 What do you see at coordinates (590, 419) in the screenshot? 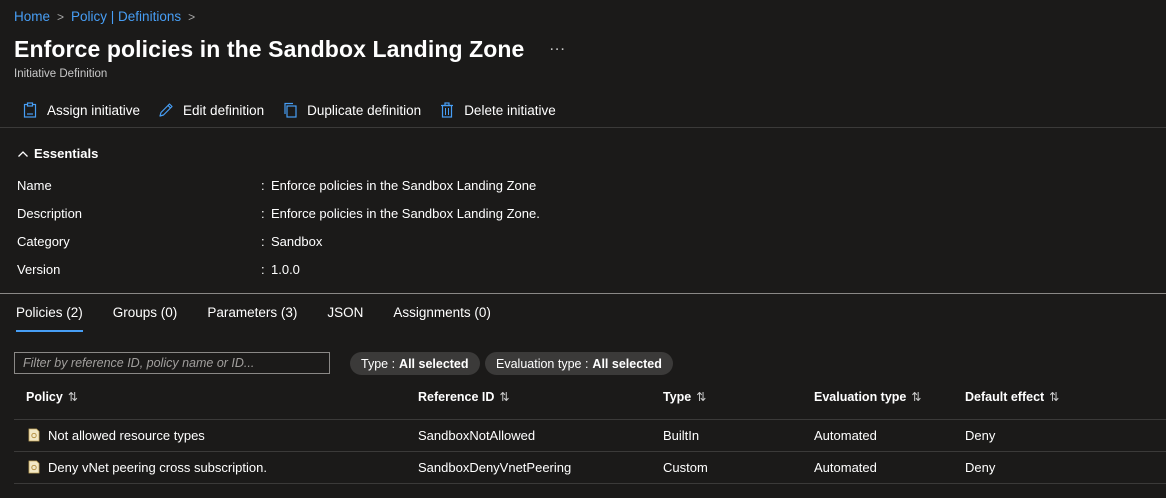
I see `table-header-divider` at bounding box center [590, 419].